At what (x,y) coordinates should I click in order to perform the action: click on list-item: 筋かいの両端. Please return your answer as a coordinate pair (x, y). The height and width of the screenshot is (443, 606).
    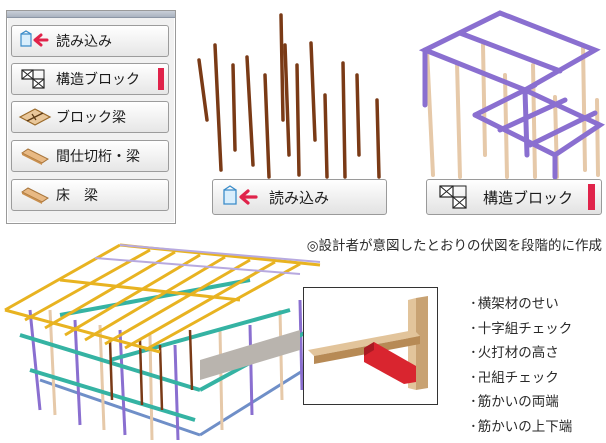
    Looking at the image, I should click on (521, 402).